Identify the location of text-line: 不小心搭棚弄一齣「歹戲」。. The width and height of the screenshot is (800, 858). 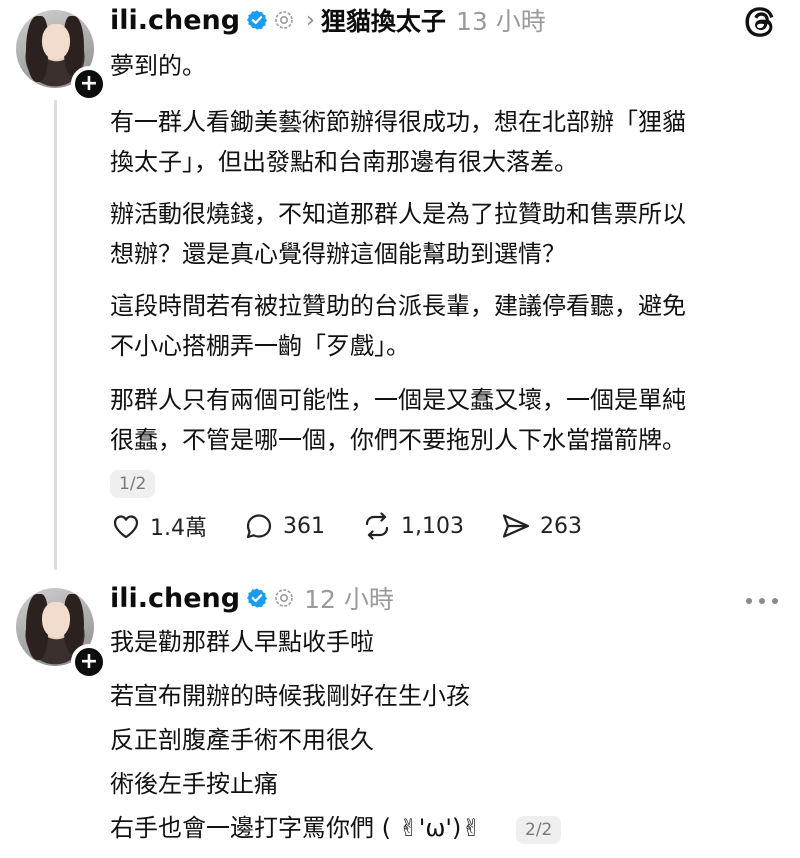
(260, 346).